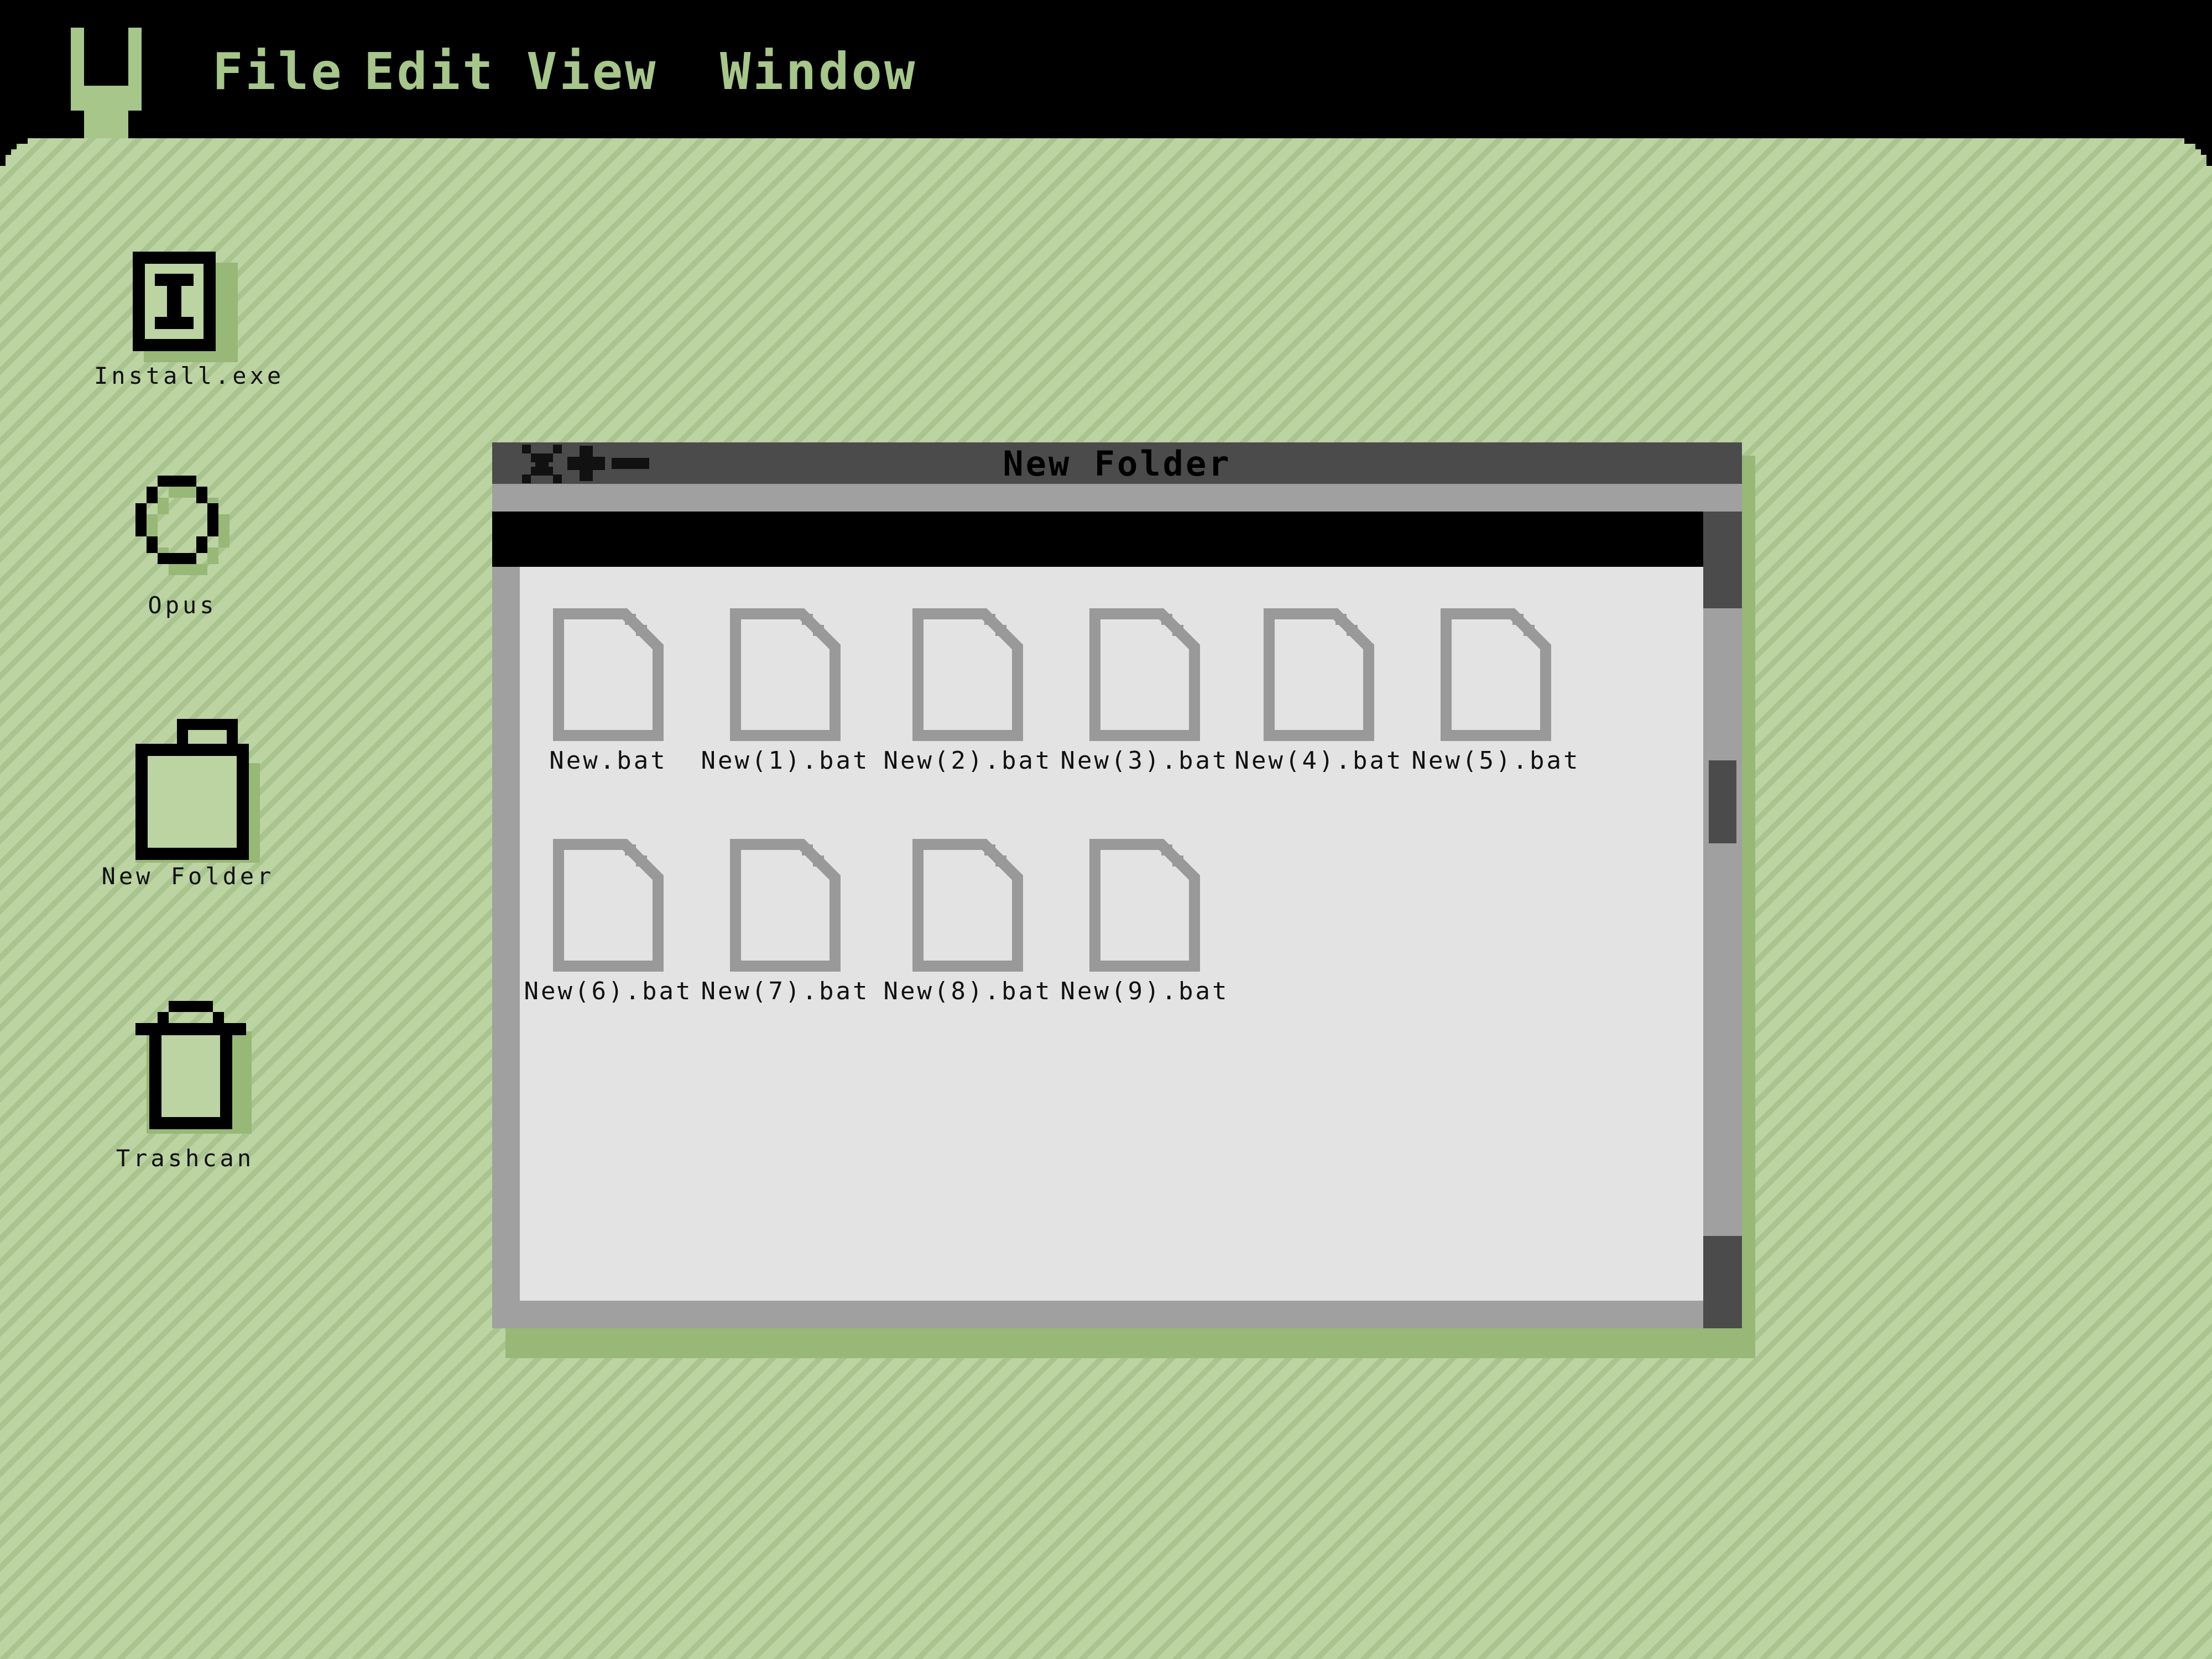 The image size is (2212, 1659). What do you see at coordinates (586, 463) in the screenshot?
I see `maximize-icon` at bounding box center [586, 463].